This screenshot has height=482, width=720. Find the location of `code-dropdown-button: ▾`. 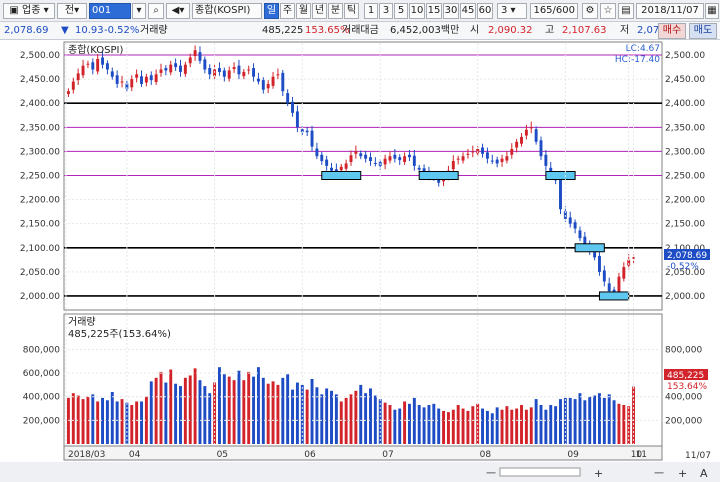

code-dropdown-button: ▾ is located at coordinates (139, 11).